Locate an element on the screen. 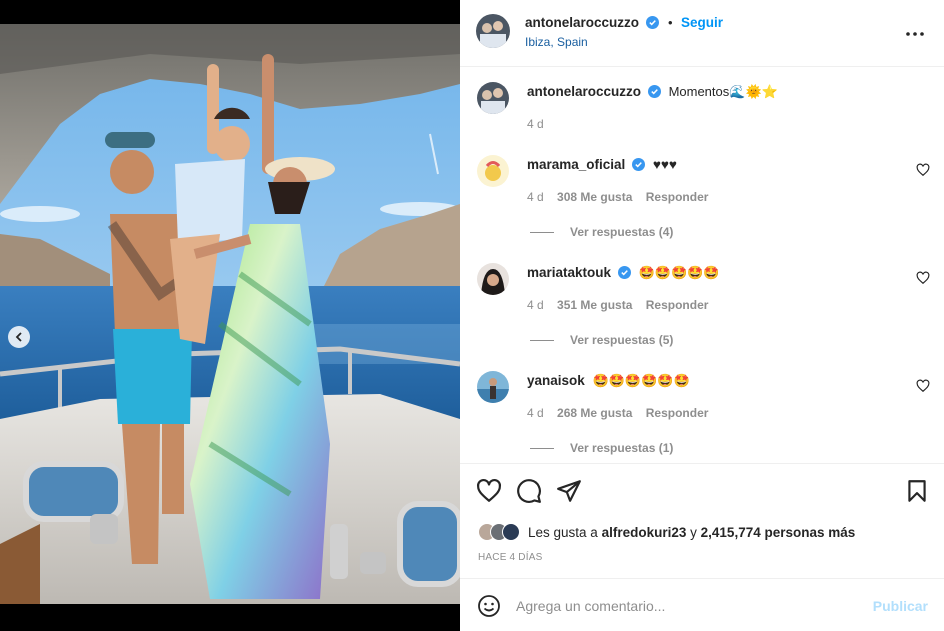 The image size is (944, 631). comment-text: 🤩🤩🤩🤩🤩🤩 is located at coordinates (641, 380).